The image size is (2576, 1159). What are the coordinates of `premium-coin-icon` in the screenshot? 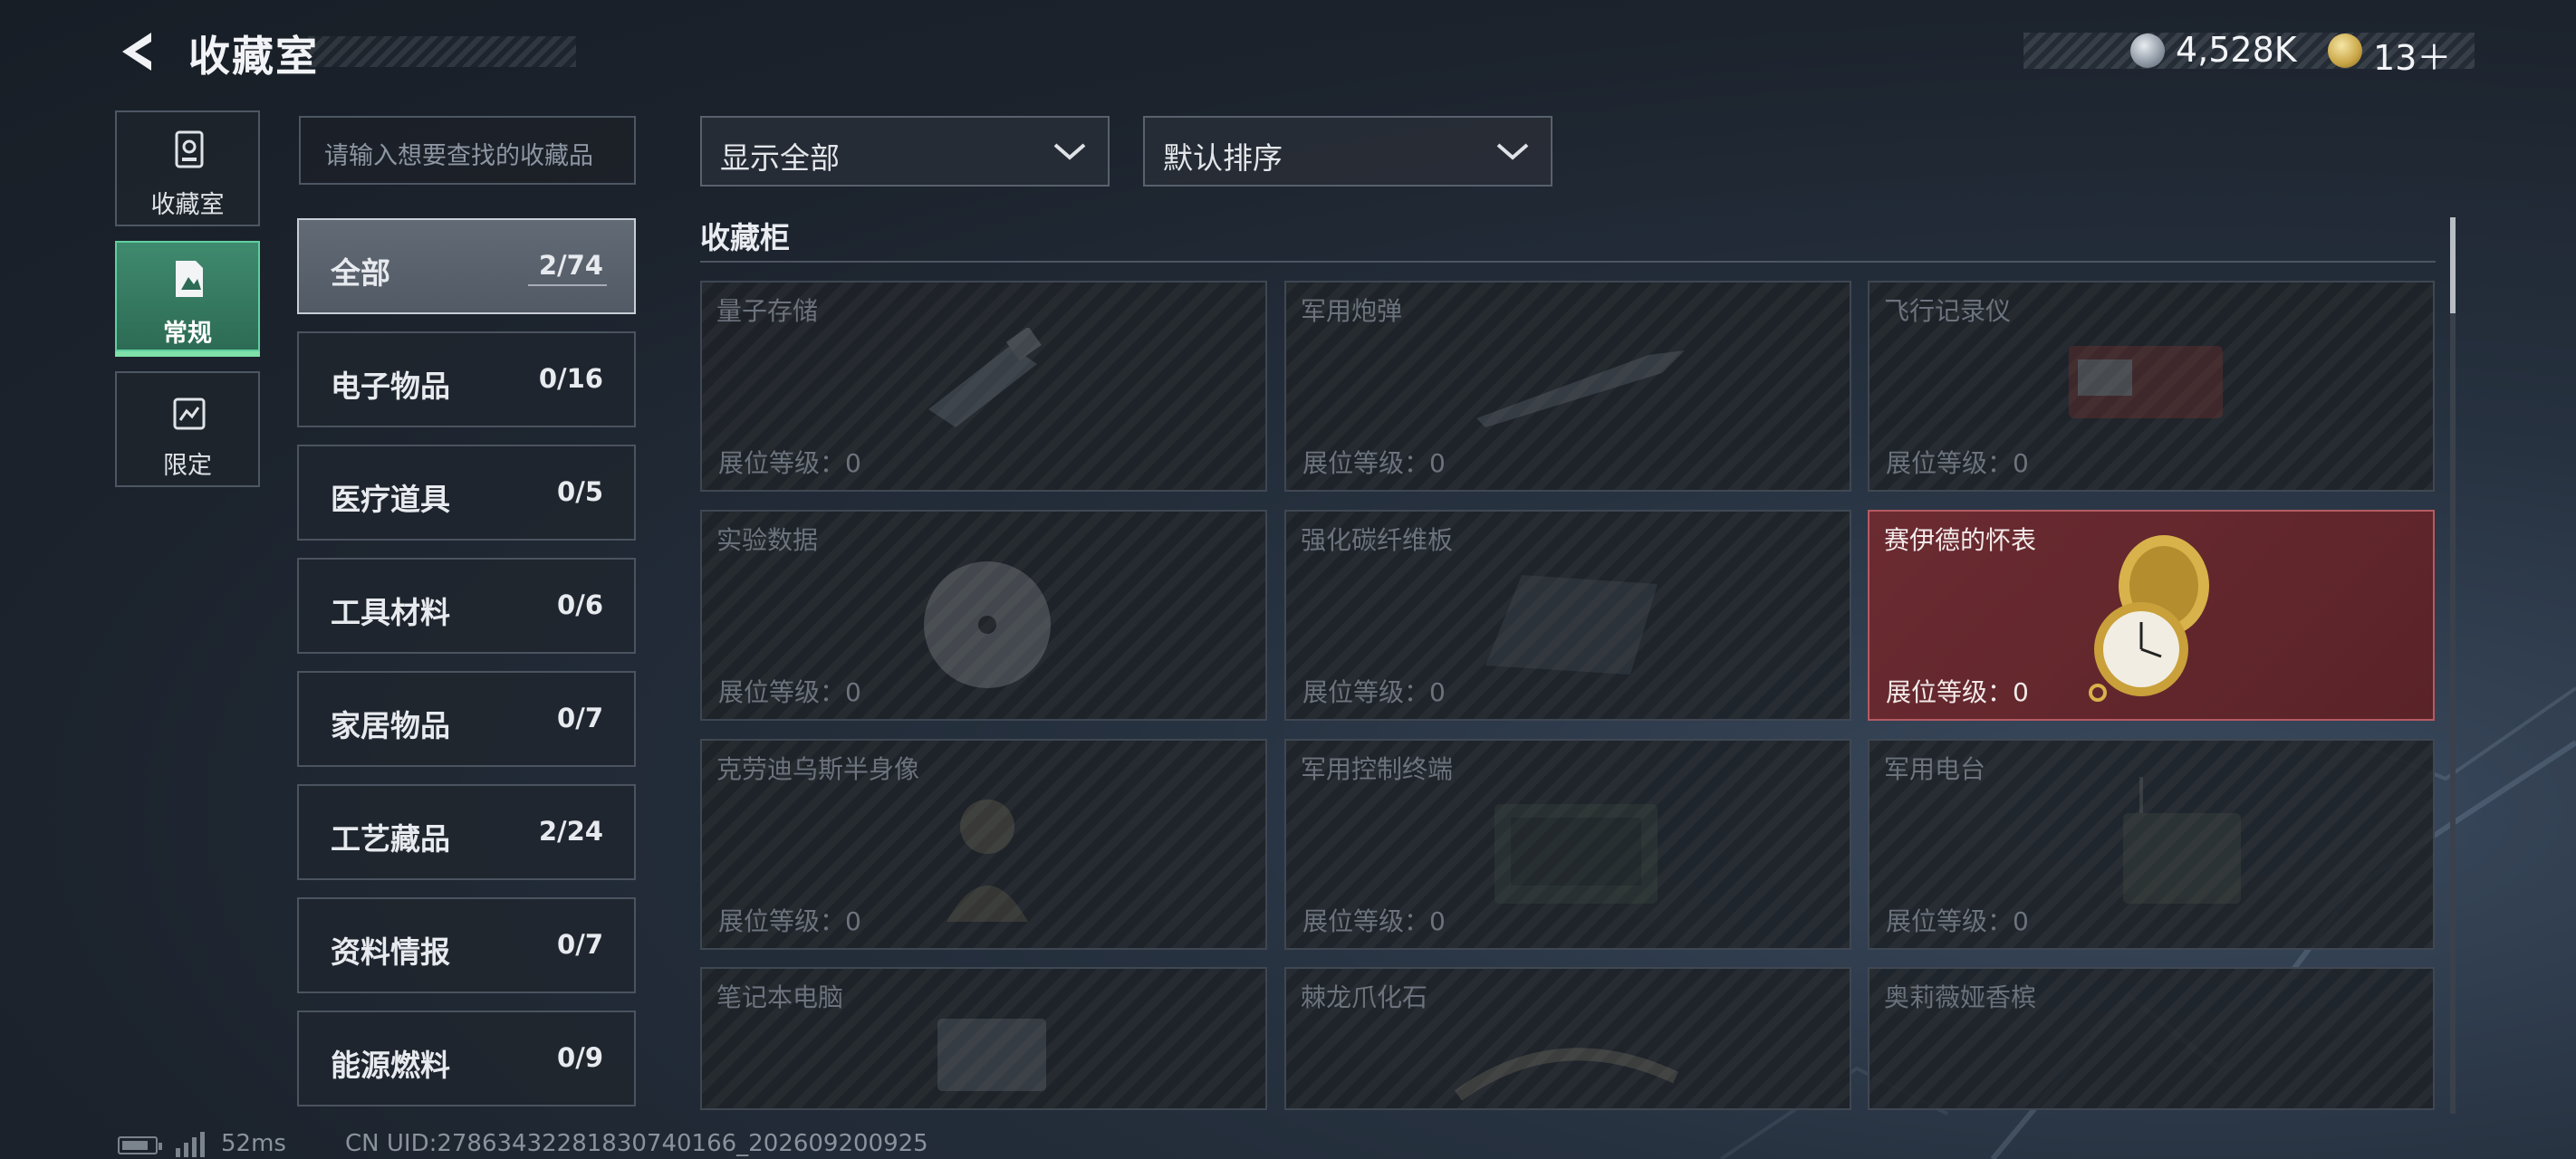 It's located at (2345, 51).